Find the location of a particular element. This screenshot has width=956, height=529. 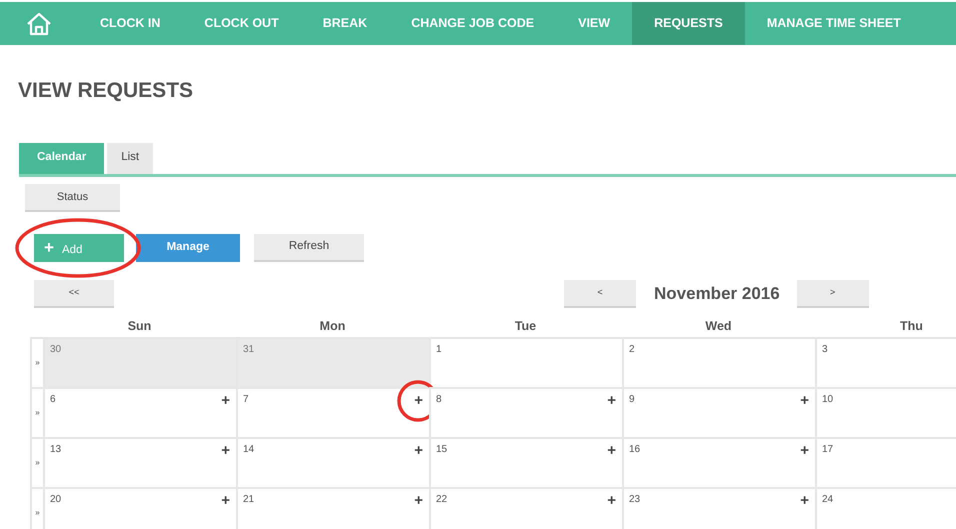

day-number: 23 is located at coordinates (634, 499).